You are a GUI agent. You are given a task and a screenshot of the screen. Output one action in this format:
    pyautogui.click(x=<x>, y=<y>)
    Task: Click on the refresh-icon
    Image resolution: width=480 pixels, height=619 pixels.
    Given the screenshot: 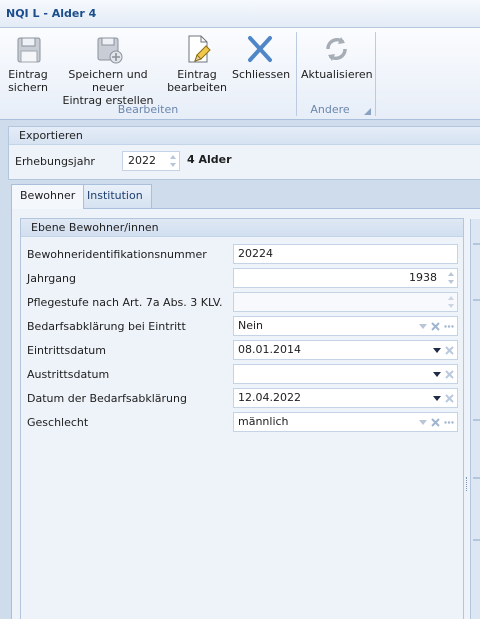 What is the action you would take?
    pyautogui.click(x=336, y=49)
    